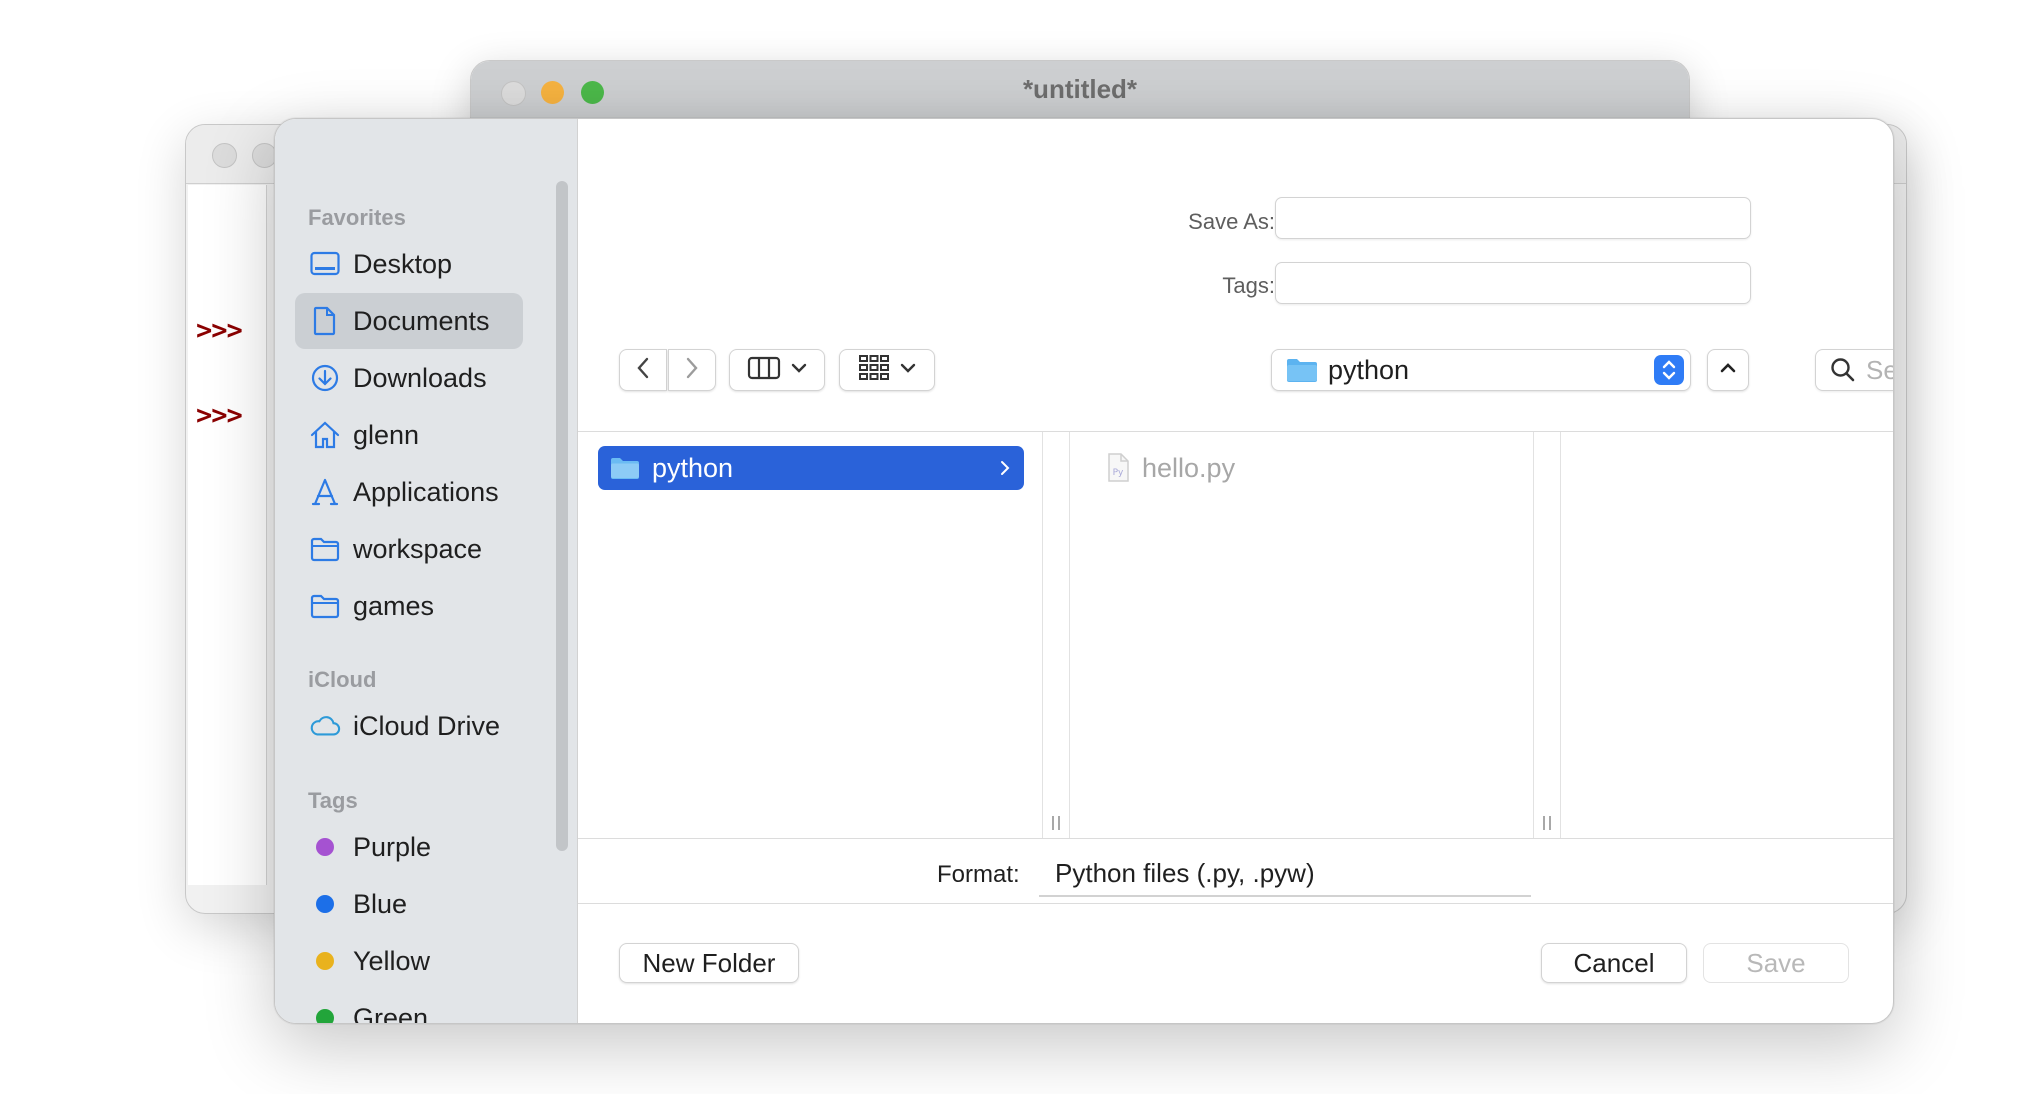  I want to click on sidebar-item-label: iCloud Drive, so click(427, 725).